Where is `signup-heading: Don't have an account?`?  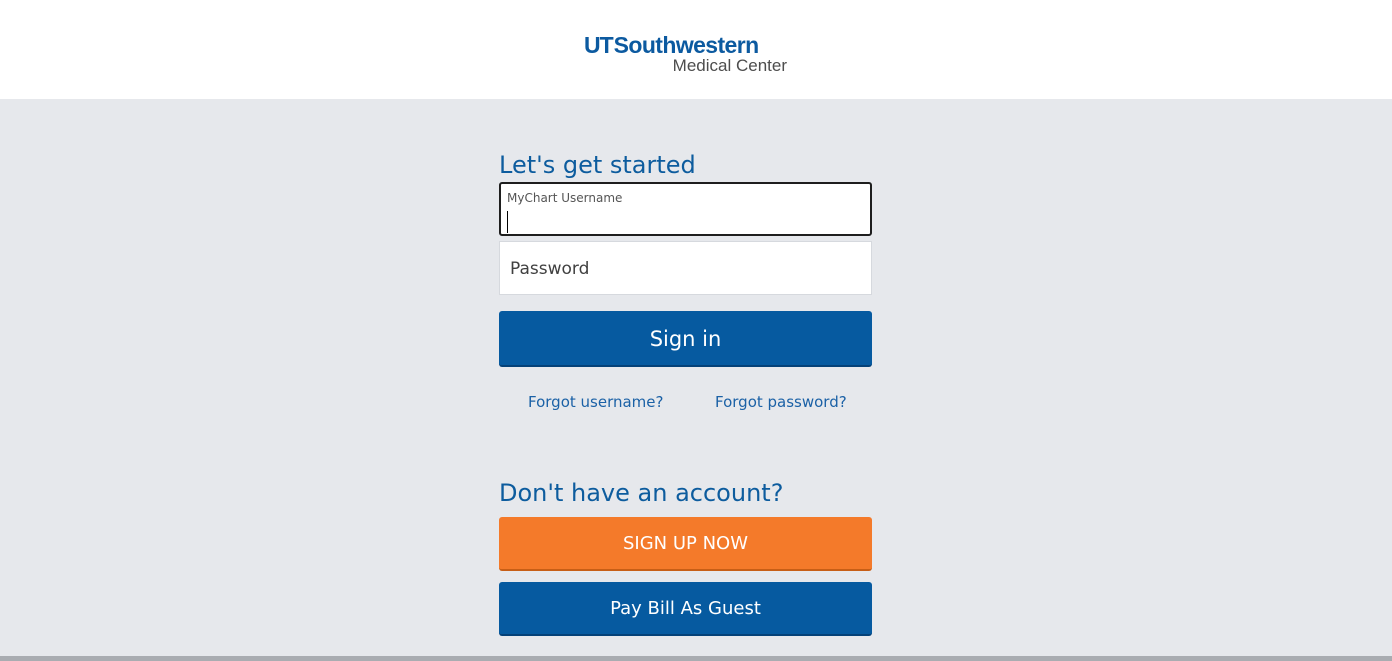 signup-heading: Don't have an account? is located at coordinates (641, 493).